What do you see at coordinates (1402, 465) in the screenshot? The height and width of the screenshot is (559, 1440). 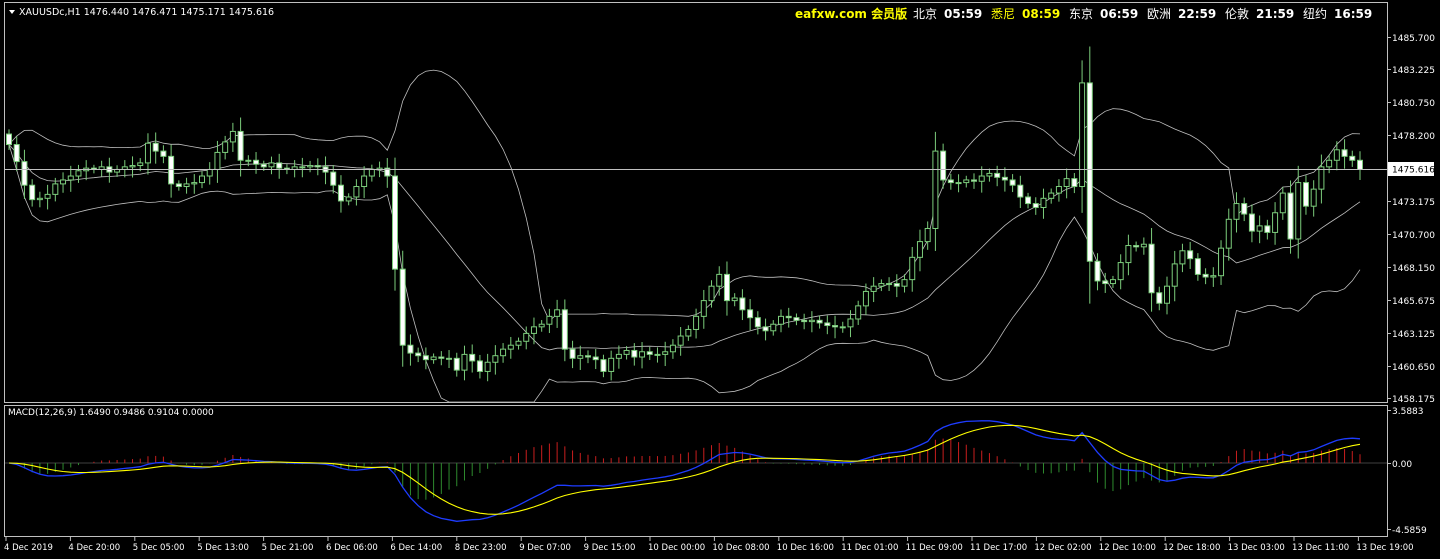 I see `macd-axis-label: 0.00` at bounding box center [1402, 465].